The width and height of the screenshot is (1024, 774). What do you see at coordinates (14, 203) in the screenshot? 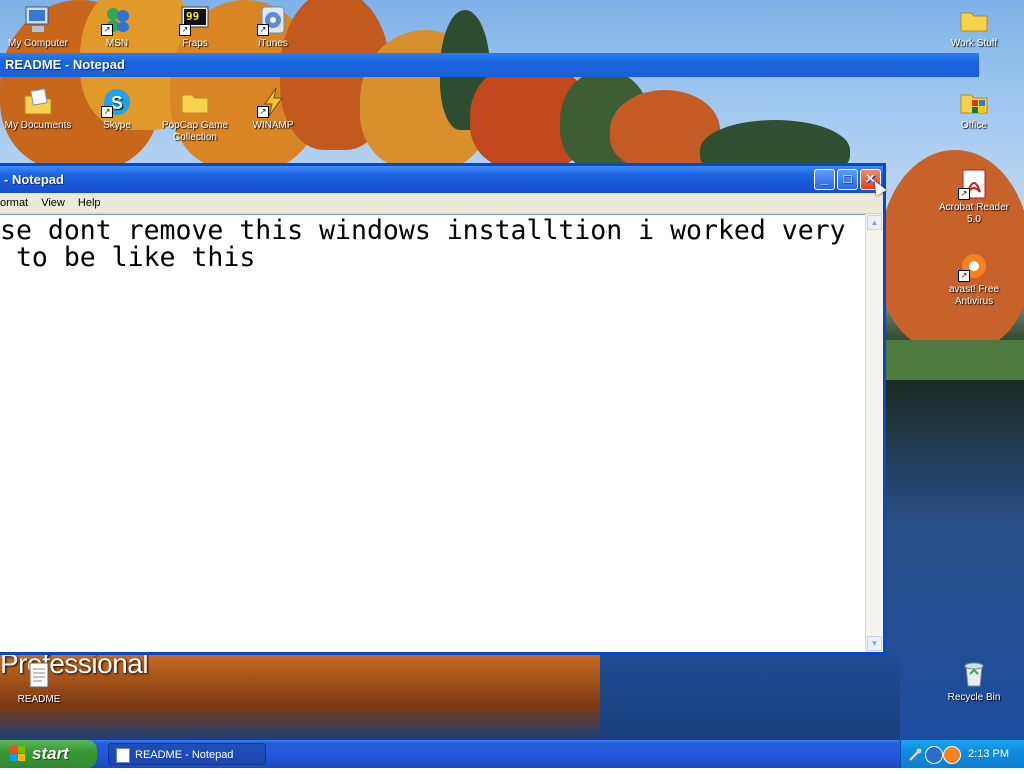
I see `menu-format: ormat` at bounding box center [14, 203].